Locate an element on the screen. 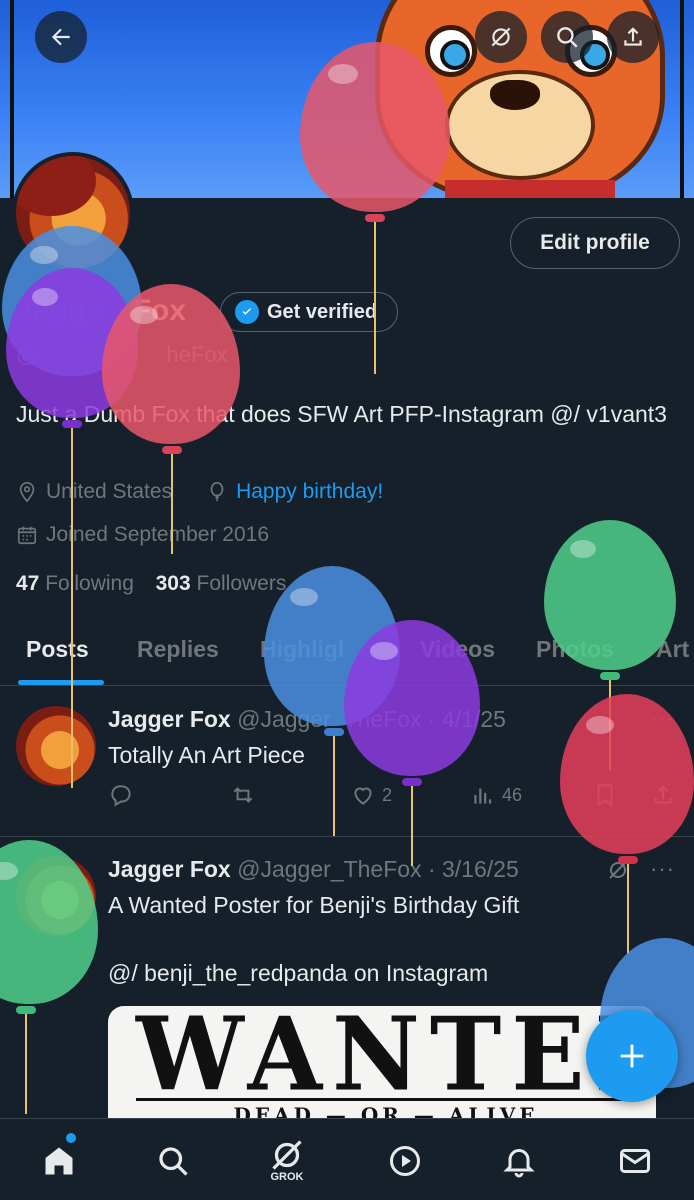 This screenshot has width=694, height=1200. profile-name-part1: Jagge is located at coordinates (59, 310).